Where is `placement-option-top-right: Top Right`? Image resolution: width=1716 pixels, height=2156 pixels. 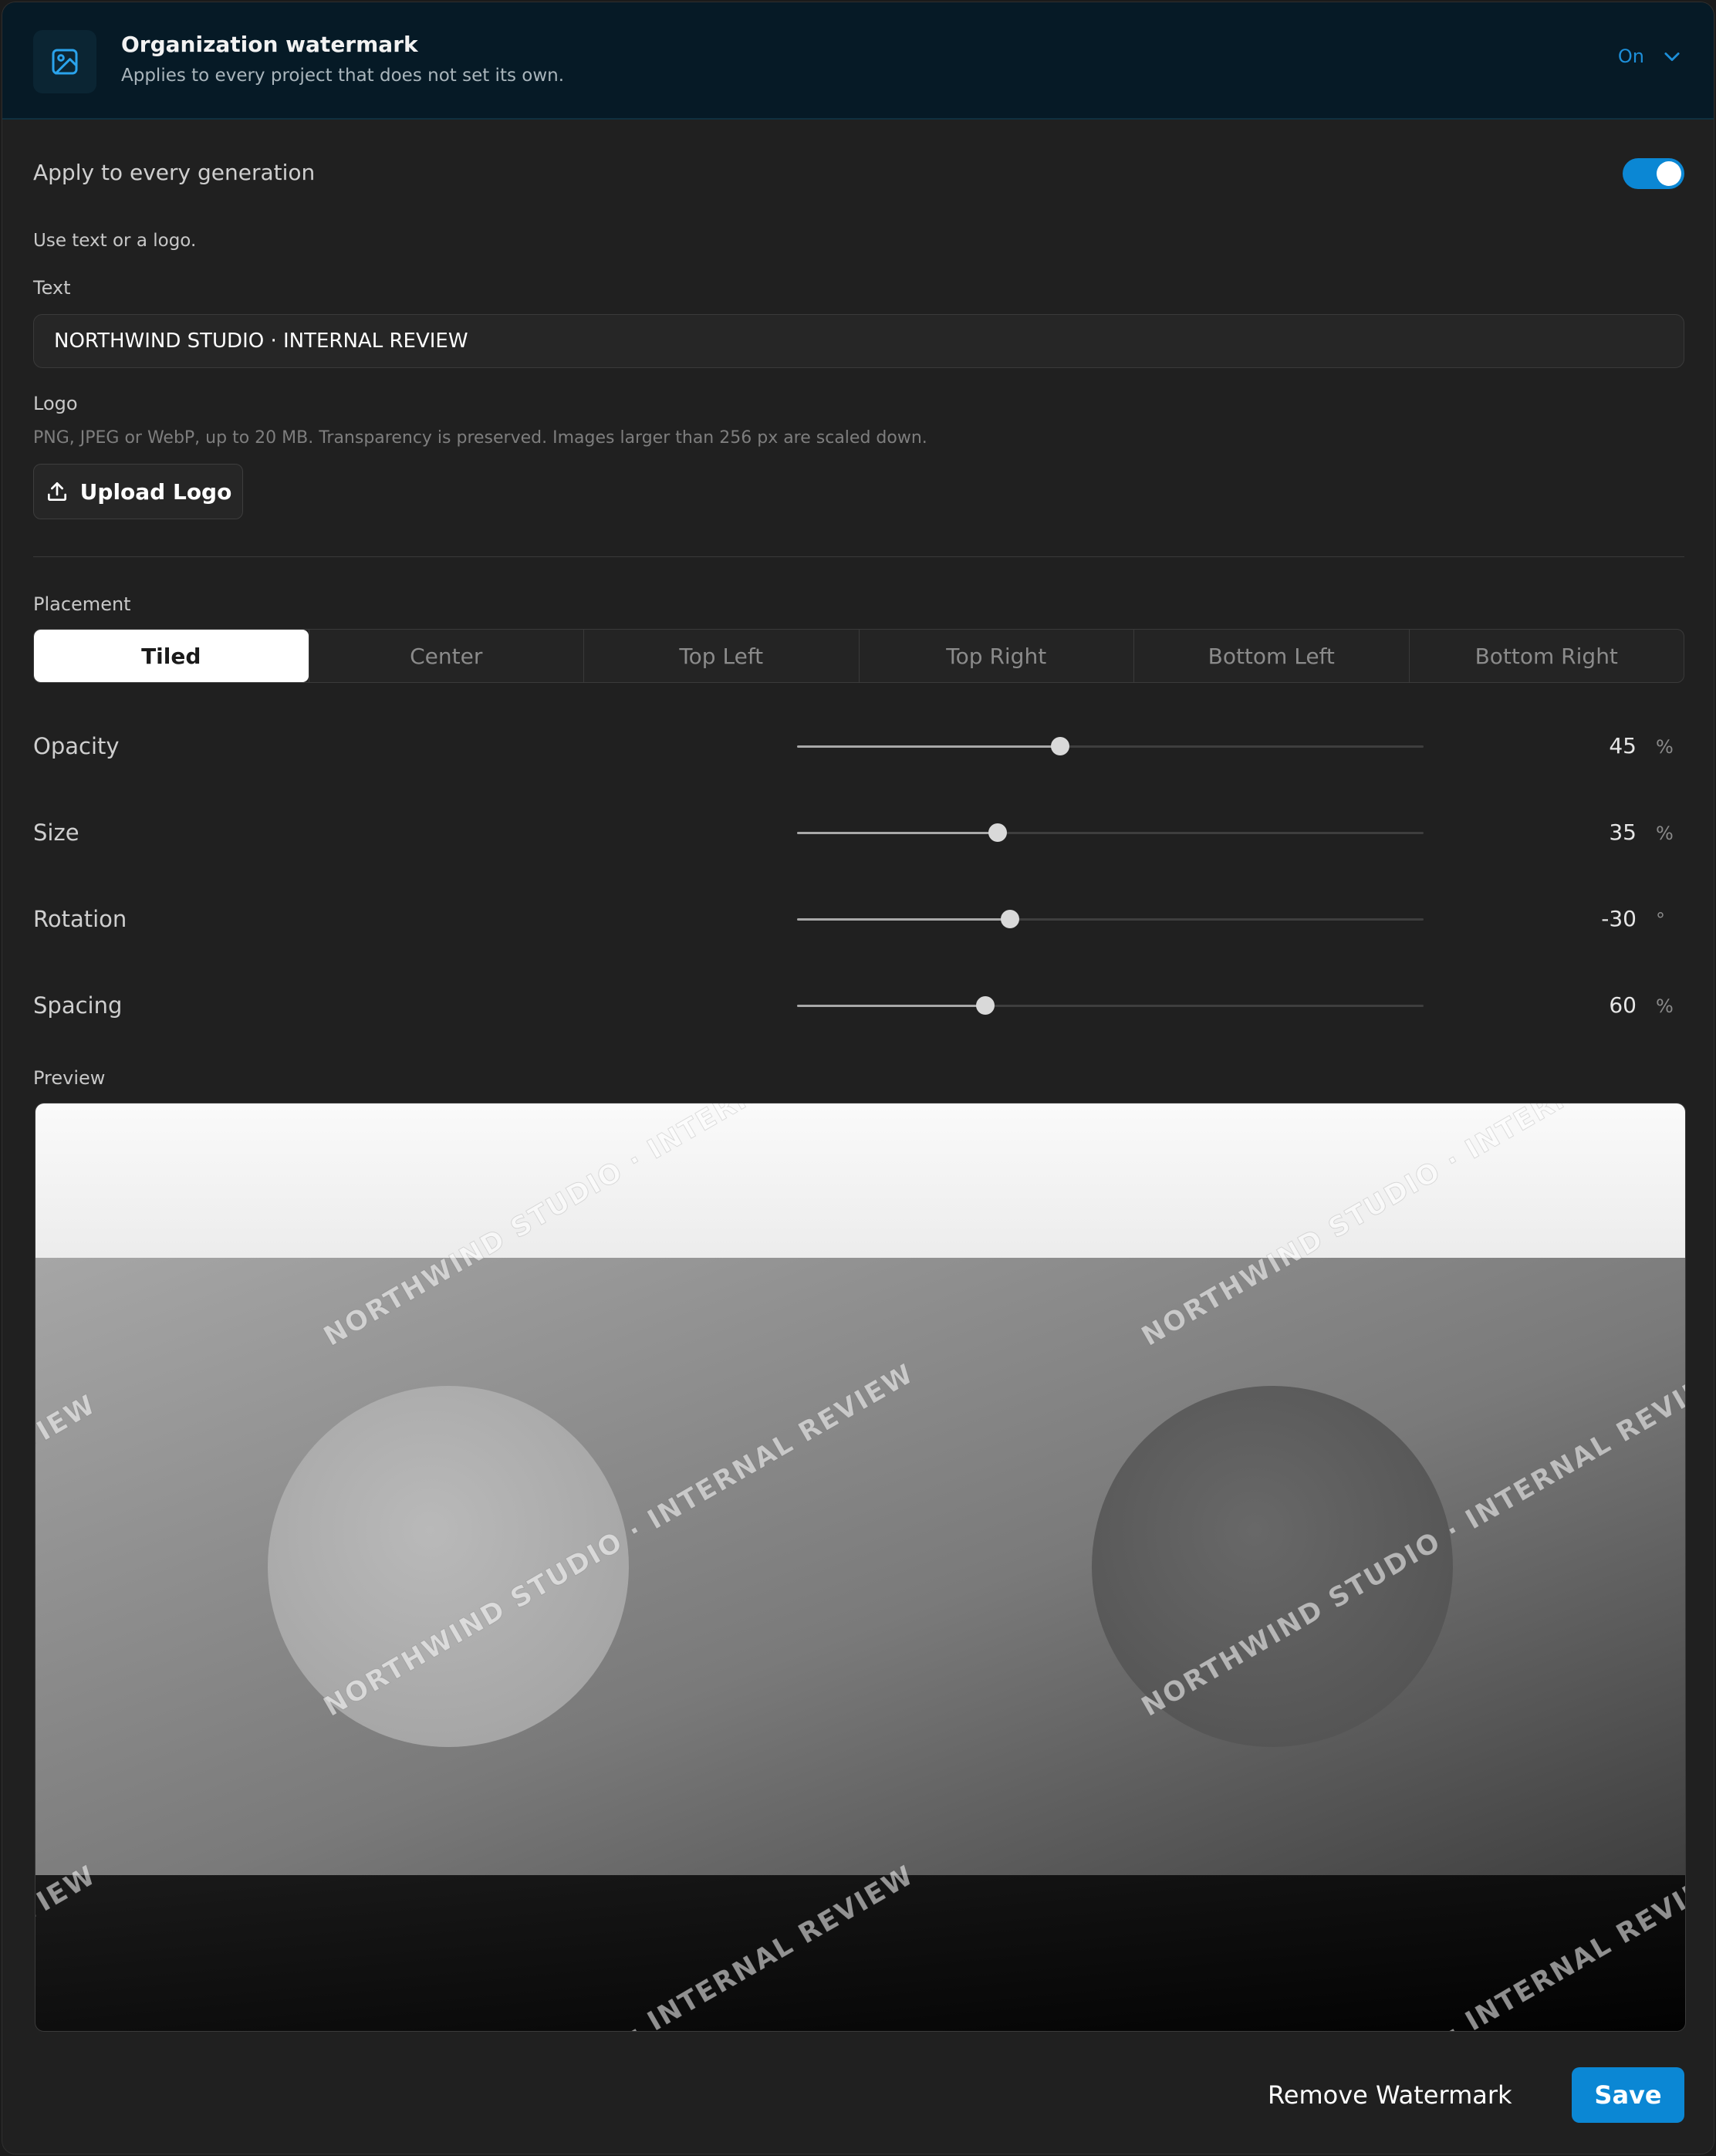
placement-option-top-right: Top Right is located at coordinates (996, 656).